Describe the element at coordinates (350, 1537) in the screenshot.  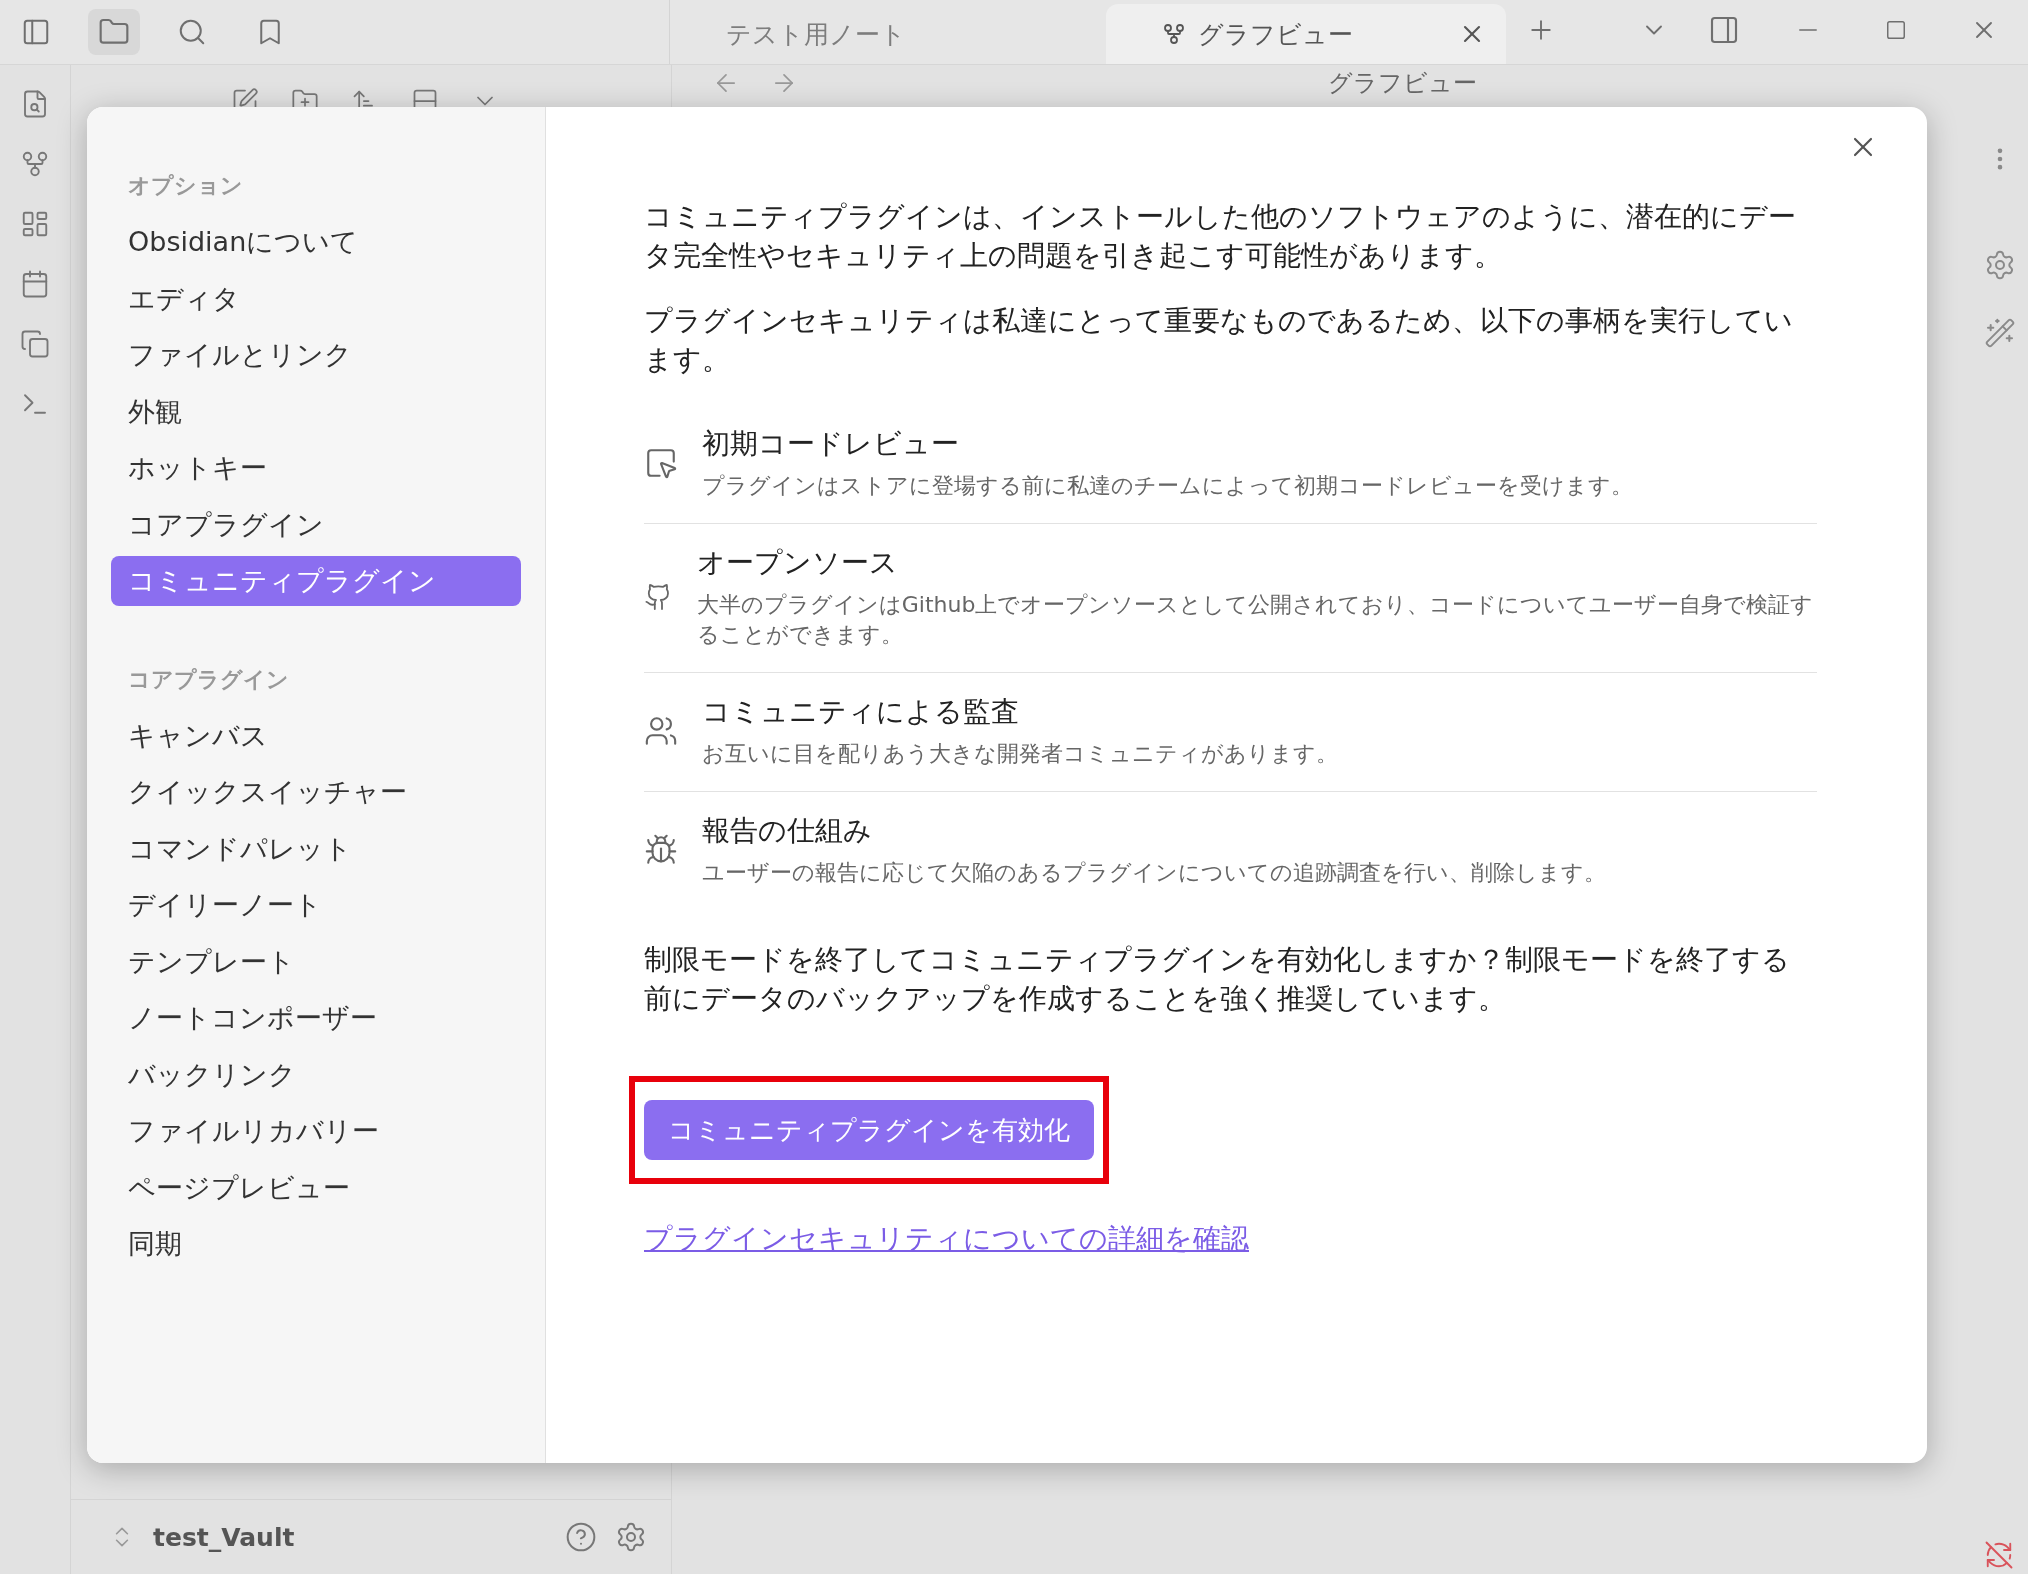
I see `vault-name: test_Vault` at that location.